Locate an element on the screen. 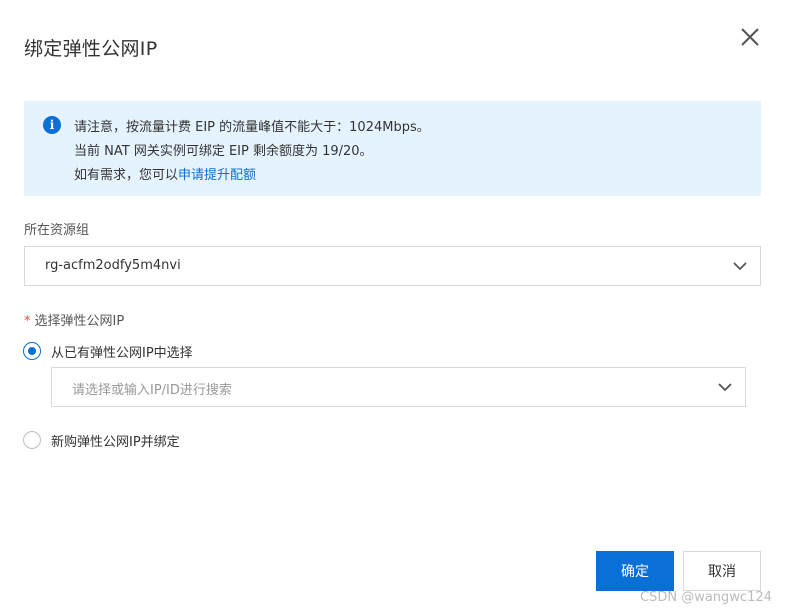 Image resolution: width=788 pixels, height=614 pixels. eip-search-select: 请选择或输入IP/ID进行搜索 is located at coordinates (398, 387).